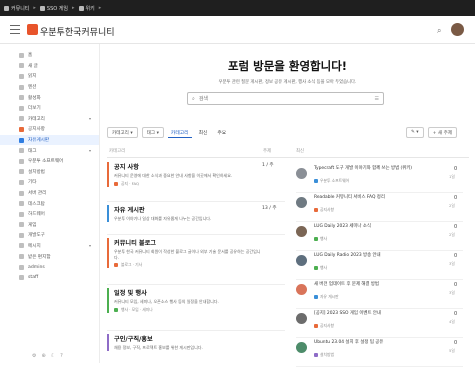 The image size is (475, 367). What do you see at coordinates (43, 356) in the screenshot?
I see `sidebar-footer-icon: ⊕` at bounding box center [43, 356].